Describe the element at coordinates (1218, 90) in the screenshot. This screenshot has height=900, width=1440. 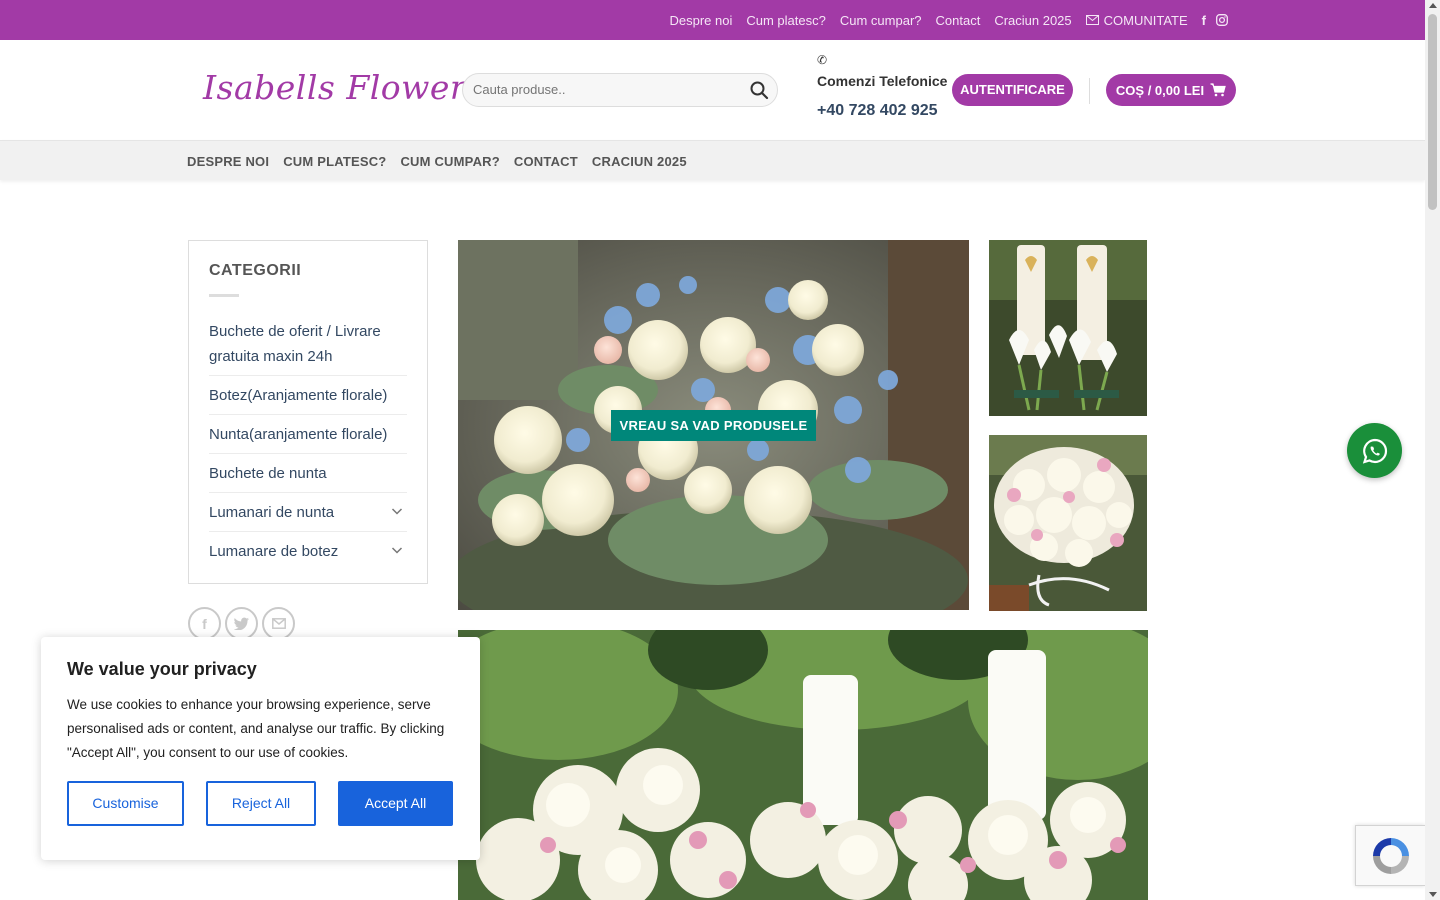
I see `cart-icon` at that location.